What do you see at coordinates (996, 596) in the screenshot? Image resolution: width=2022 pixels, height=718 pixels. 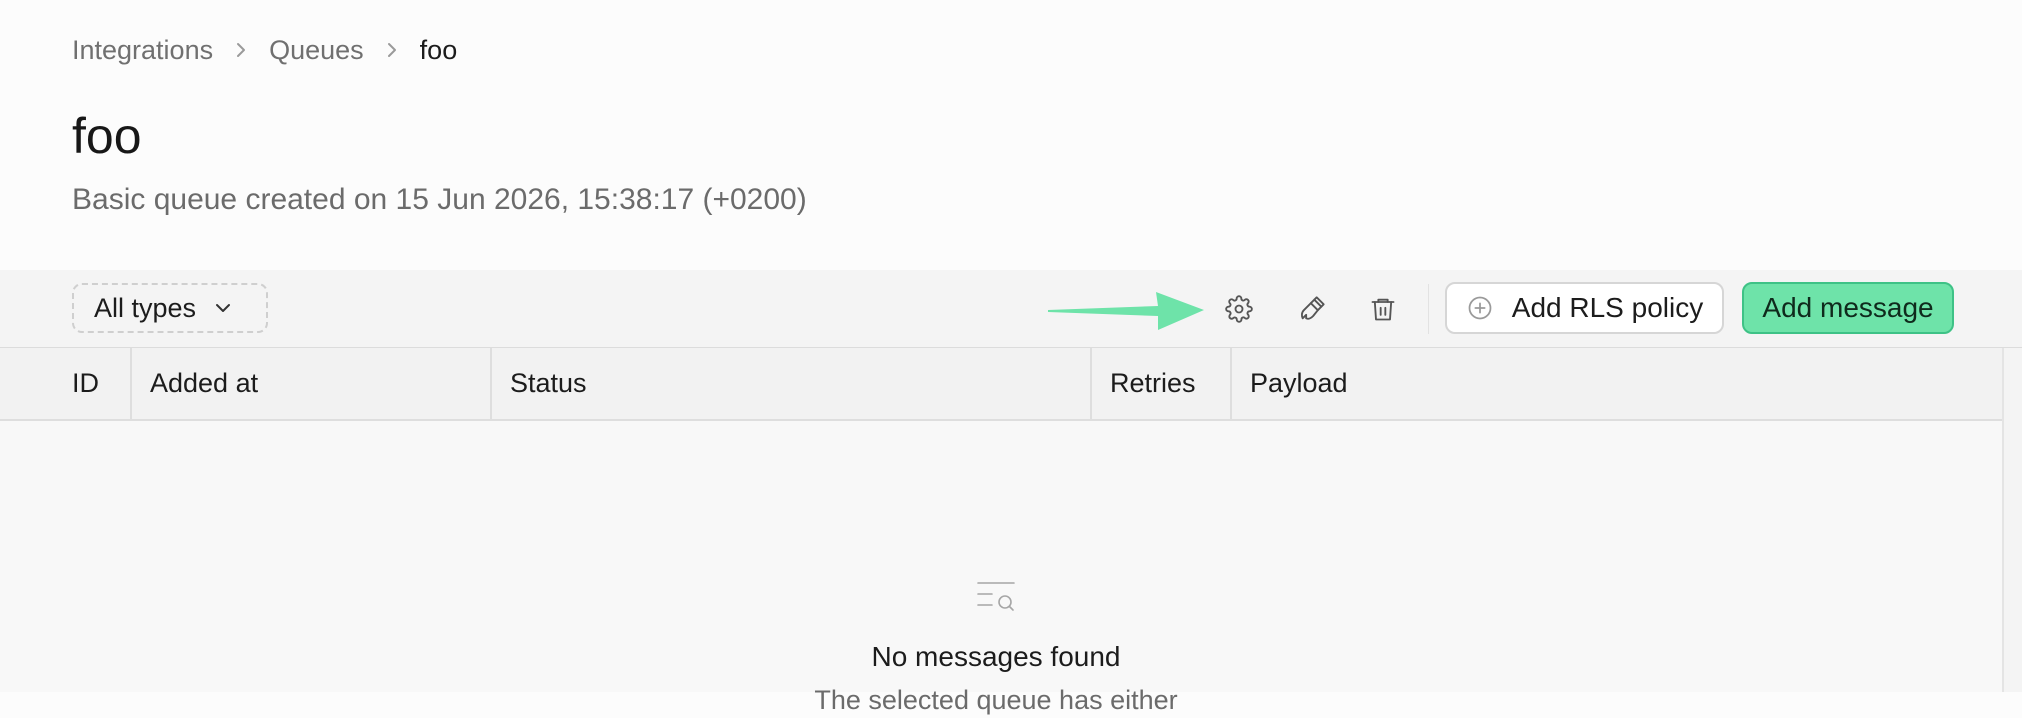 I see `search-list-icon` at bounding box center [996, 596].